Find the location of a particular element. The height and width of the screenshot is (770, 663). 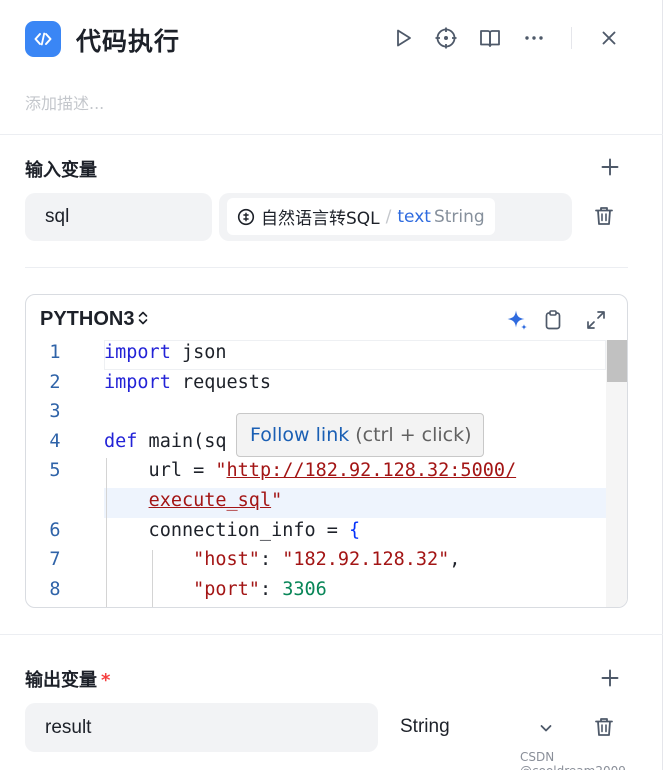

code-line: def main(sq is located at coordinates (165, 441).